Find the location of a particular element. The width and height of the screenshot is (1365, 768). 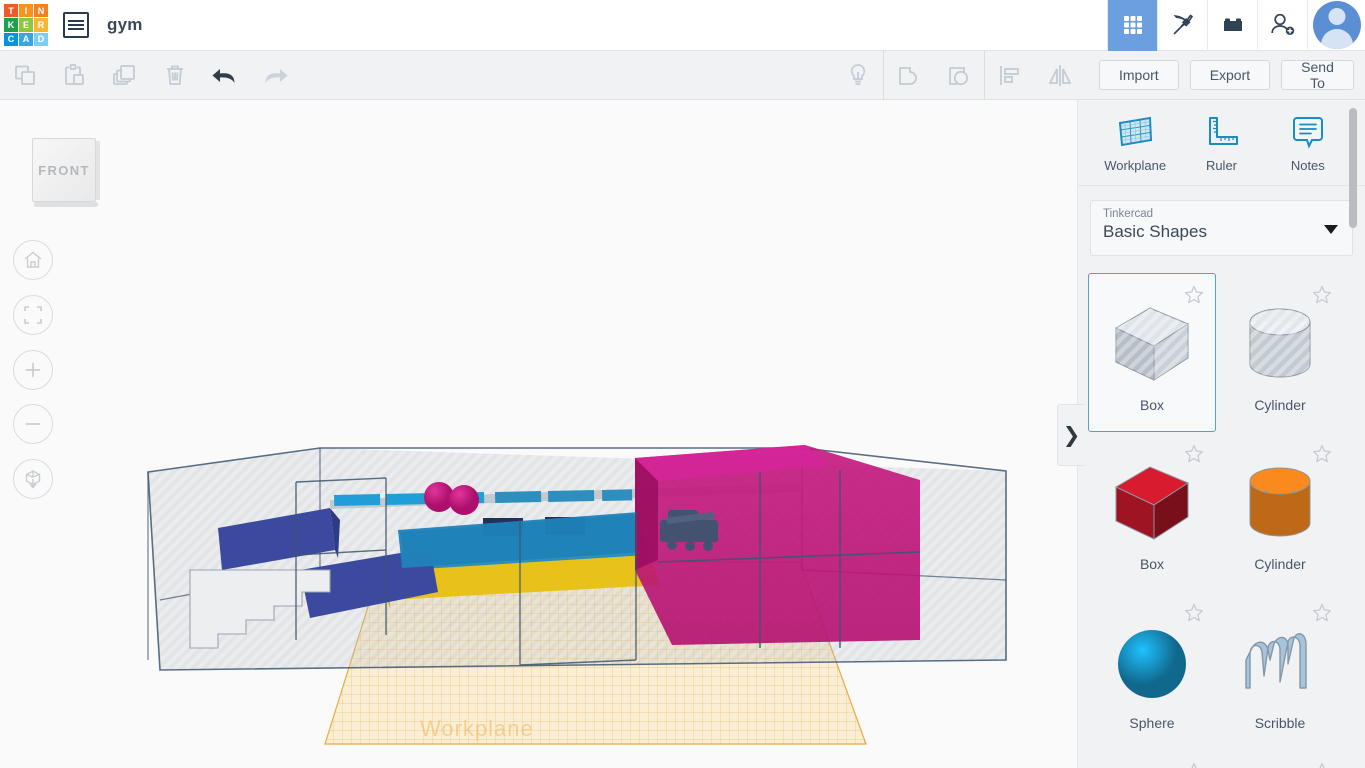

machine-model is located at coordinates (689, 530).